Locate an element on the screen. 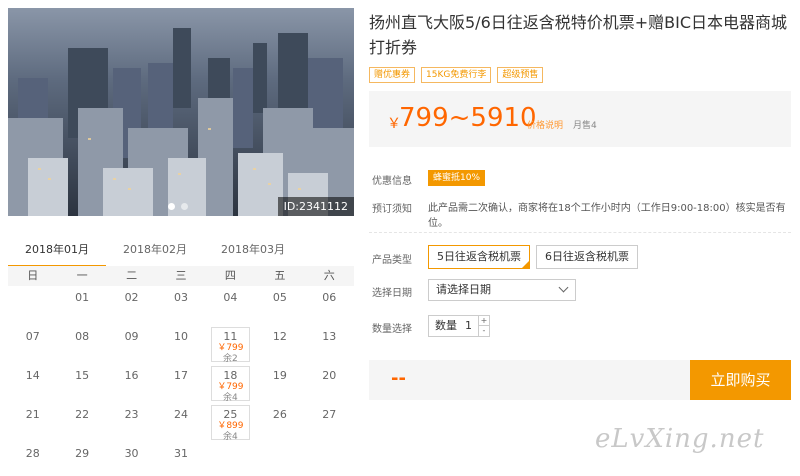 This screenshot has width=800, height=476. calendar-day: 03 is located at coordinates (180, 305).